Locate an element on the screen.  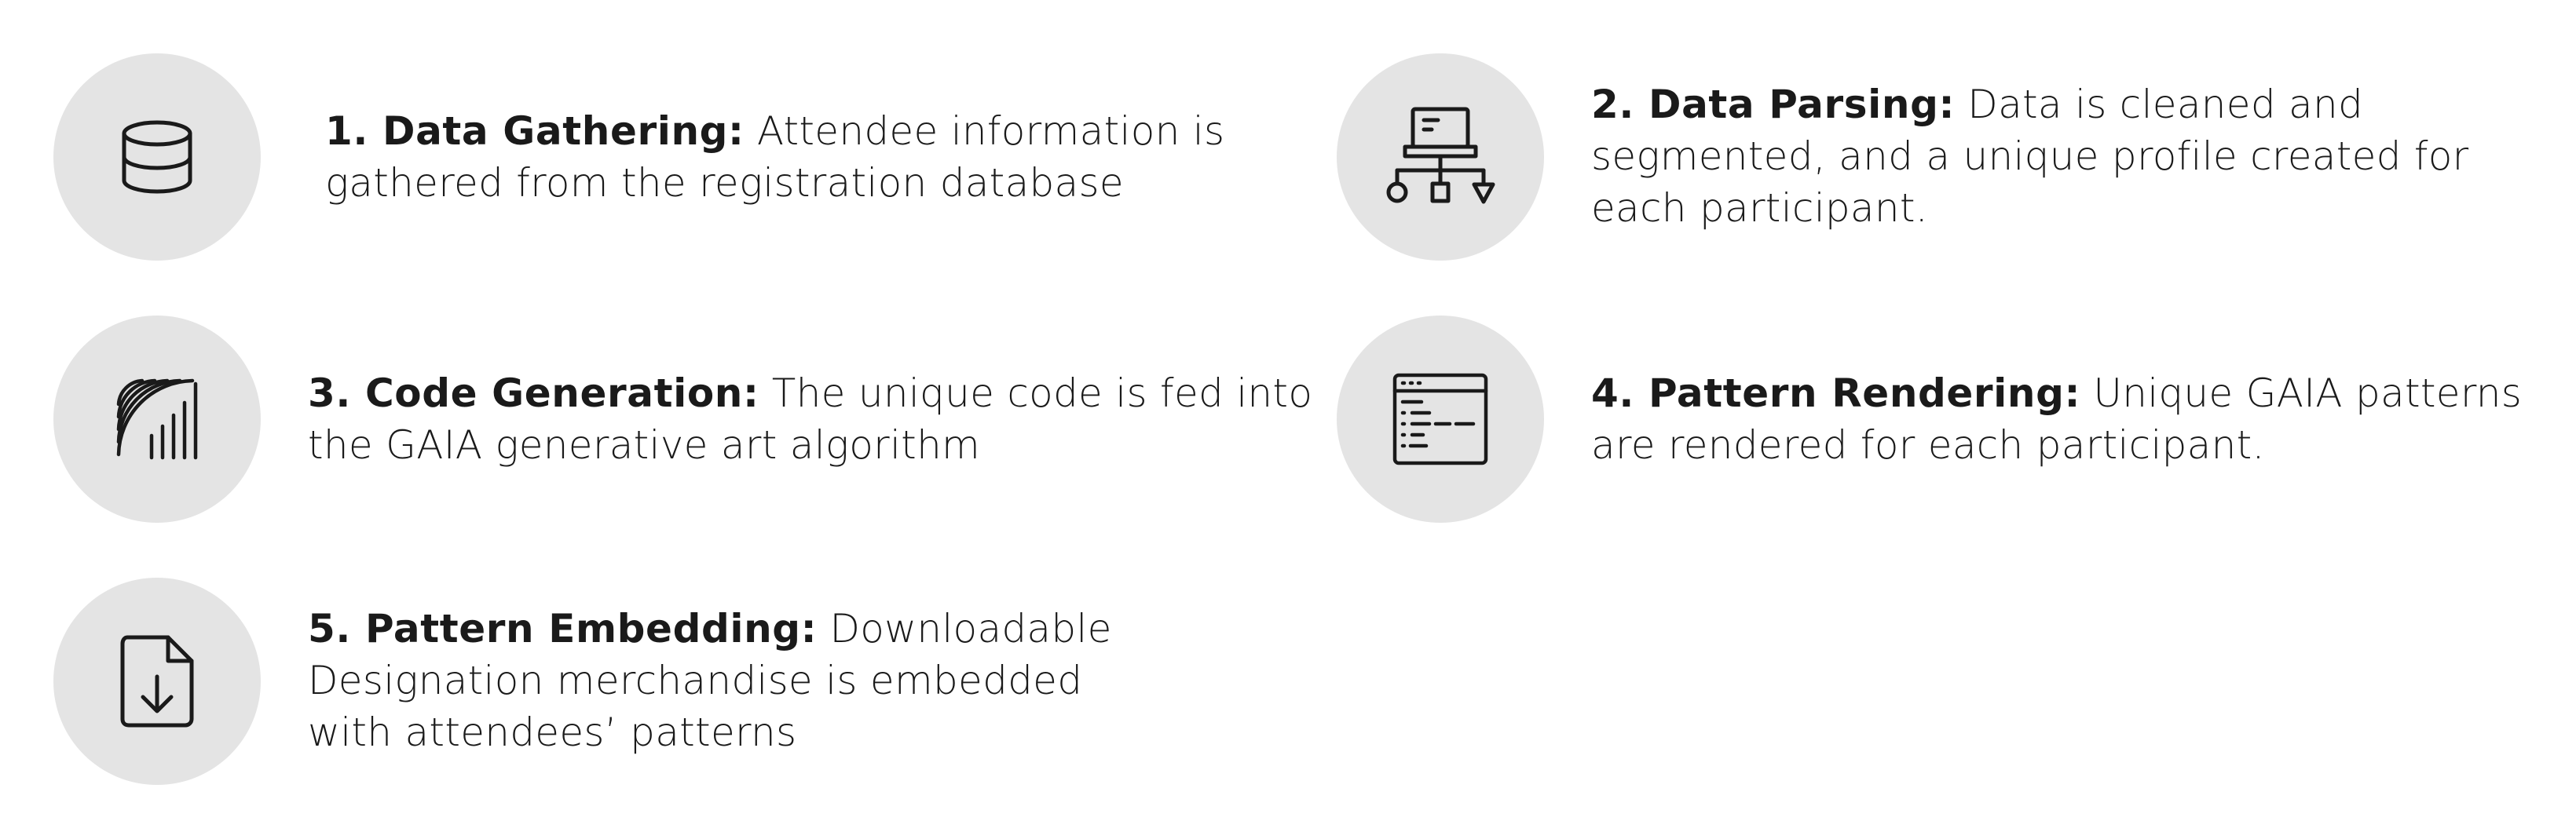
step-title: 1. Data Gathering: is located at coordinates (535, 131).